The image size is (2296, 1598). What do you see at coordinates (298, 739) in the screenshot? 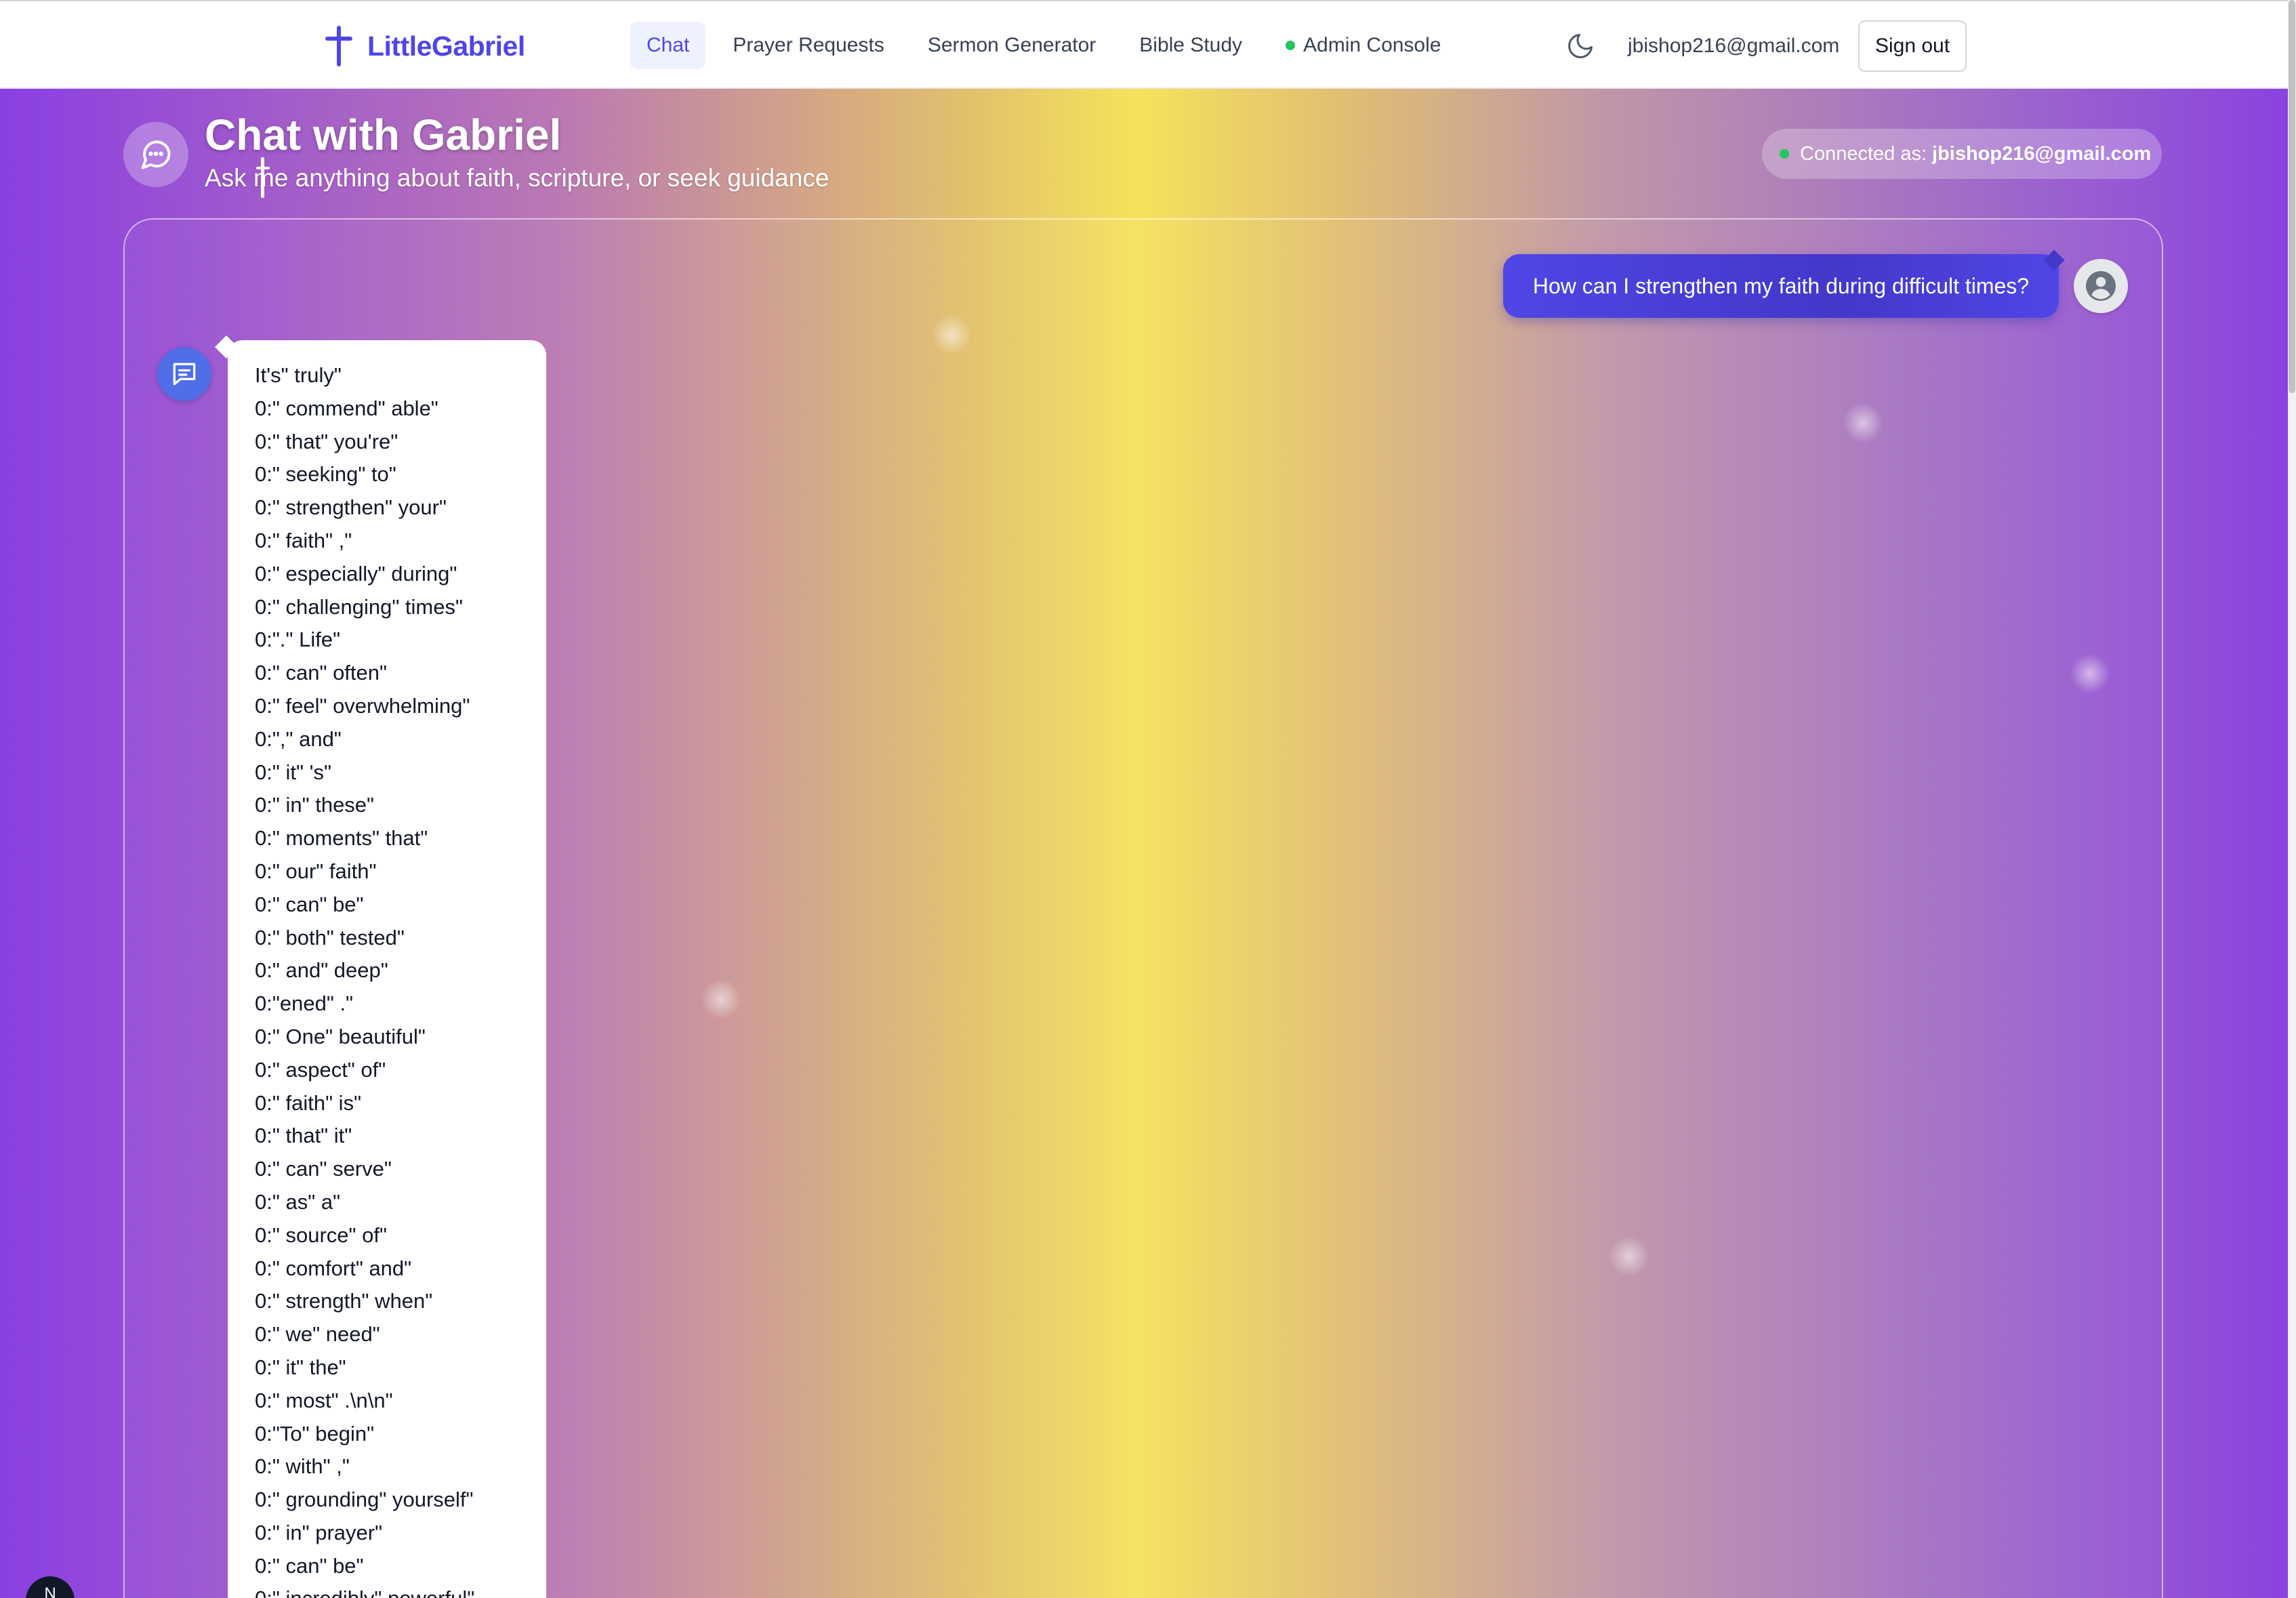
I see `assistant-message-line: 0:"," and"` at bounding box center [298, 739].